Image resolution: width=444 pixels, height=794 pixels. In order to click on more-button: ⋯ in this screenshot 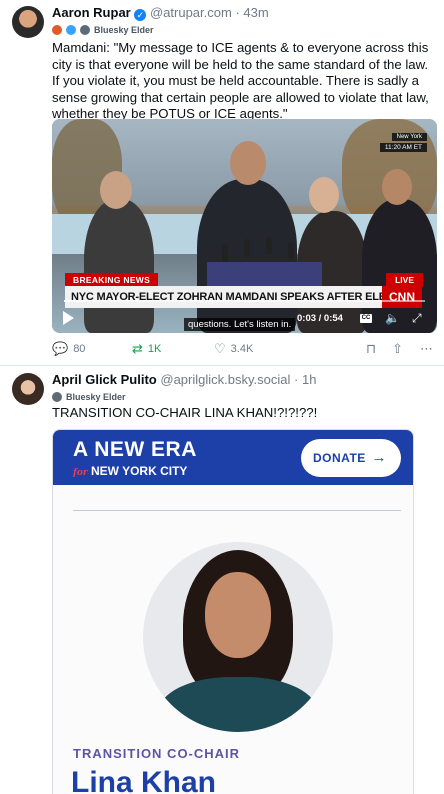, I will do `click(426, 349)`.